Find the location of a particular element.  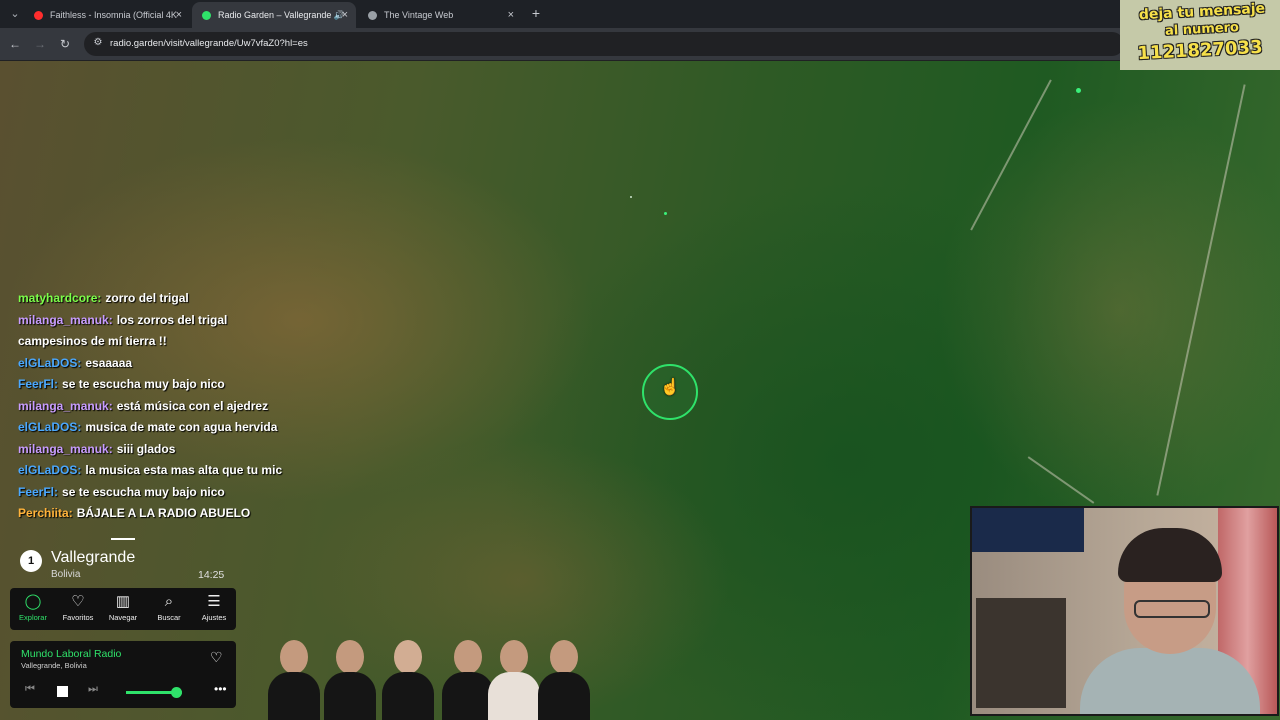

heart-icon: ♡ is located at coordinates (78, 601).